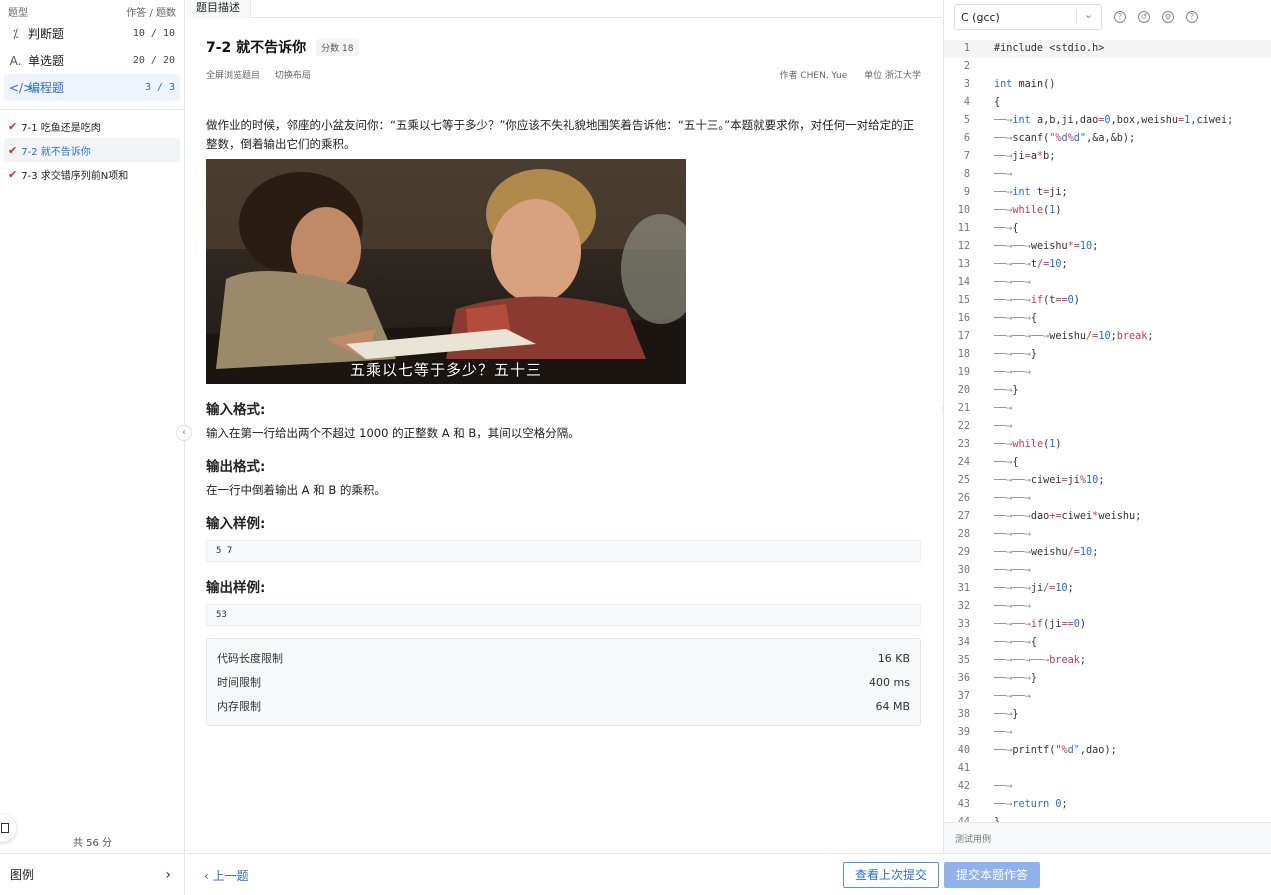 Image resolution: width=1271 pixels, height=895 pixels. What do you see at coordinates (1107, 661) in the screenshot?
I see `code-line: 35 ──→──→──→break;` at bounding box center [1107, 661].